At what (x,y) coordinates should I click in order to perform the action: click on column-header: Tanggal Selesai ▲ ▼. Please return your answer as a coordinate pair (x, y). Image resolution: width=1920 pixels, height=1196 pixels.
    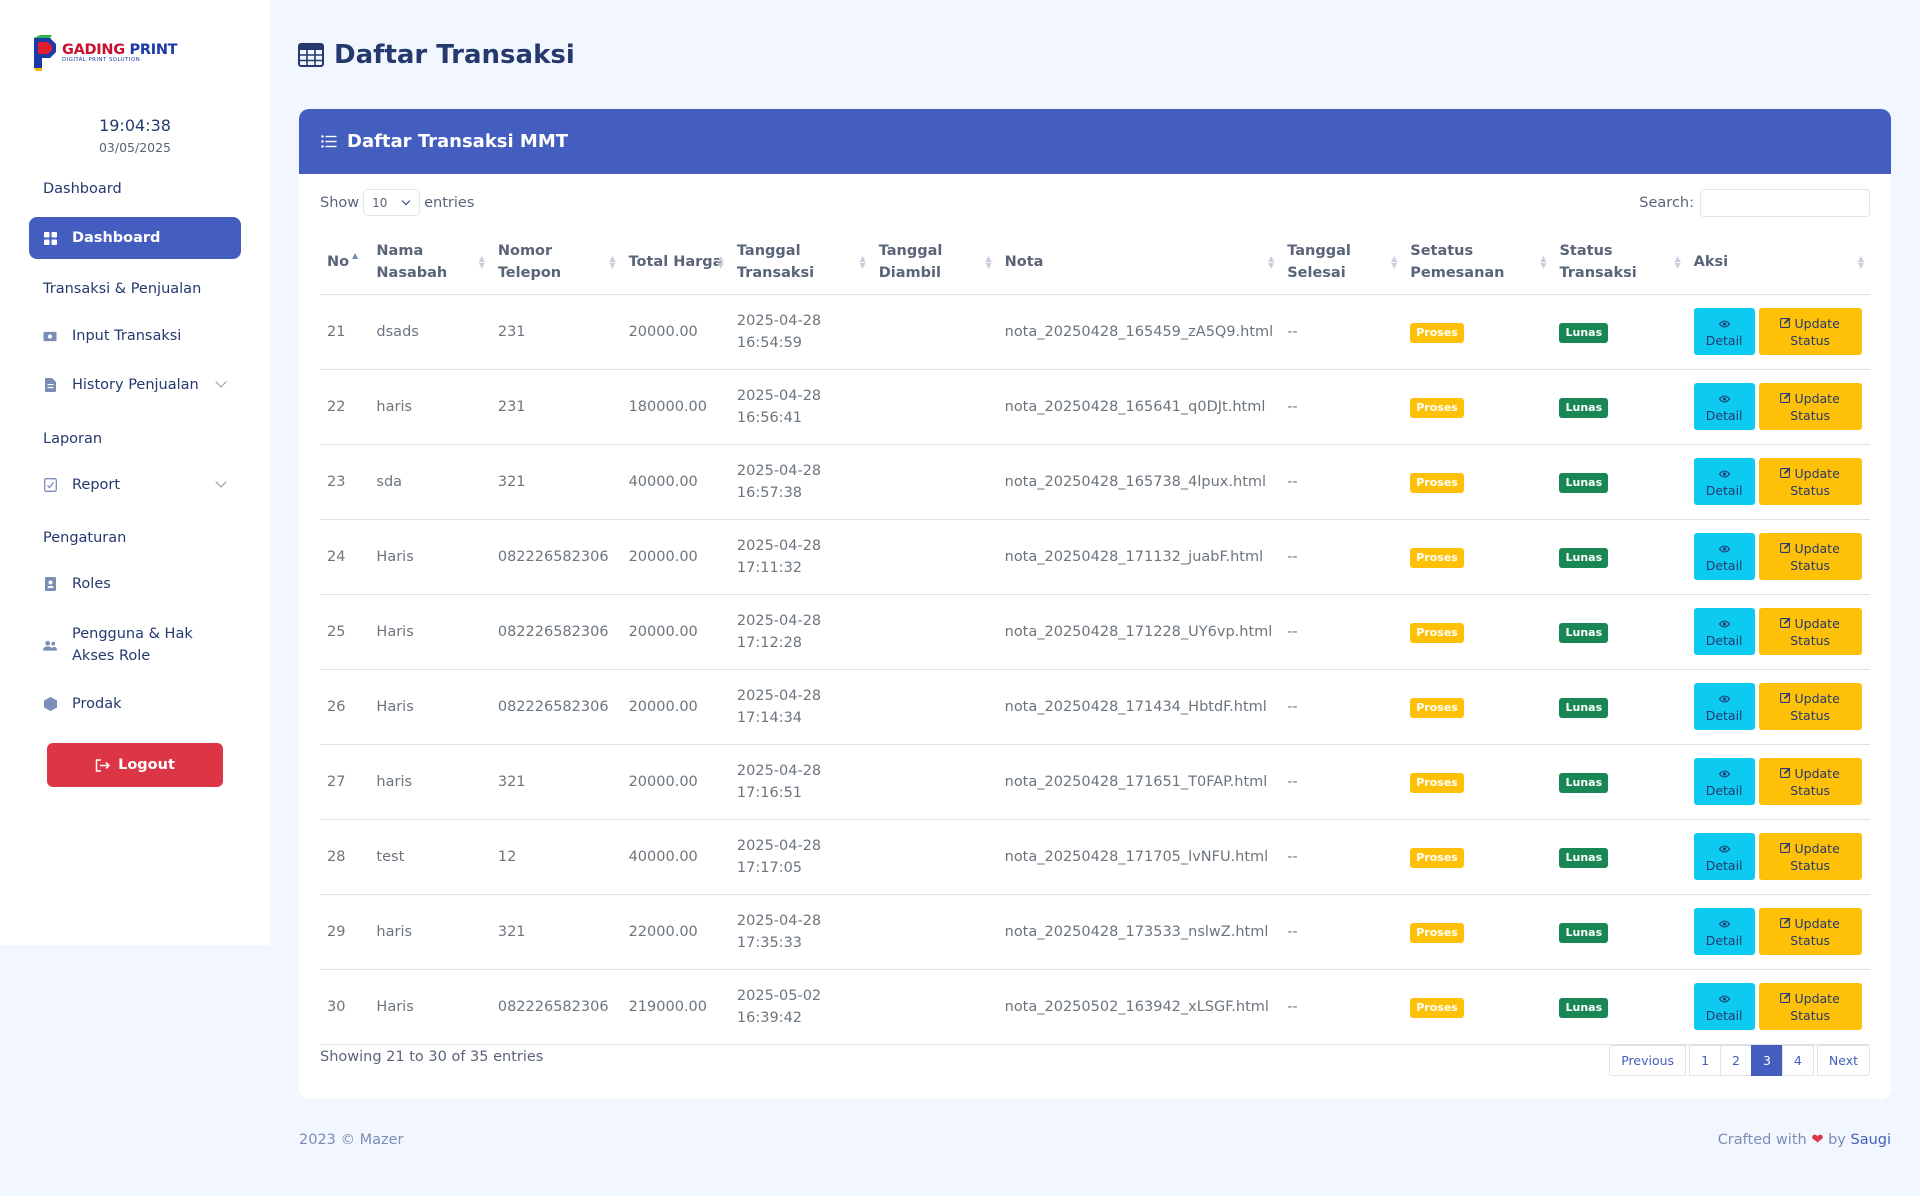
    Looking at the image, I should click on (1342, 262).